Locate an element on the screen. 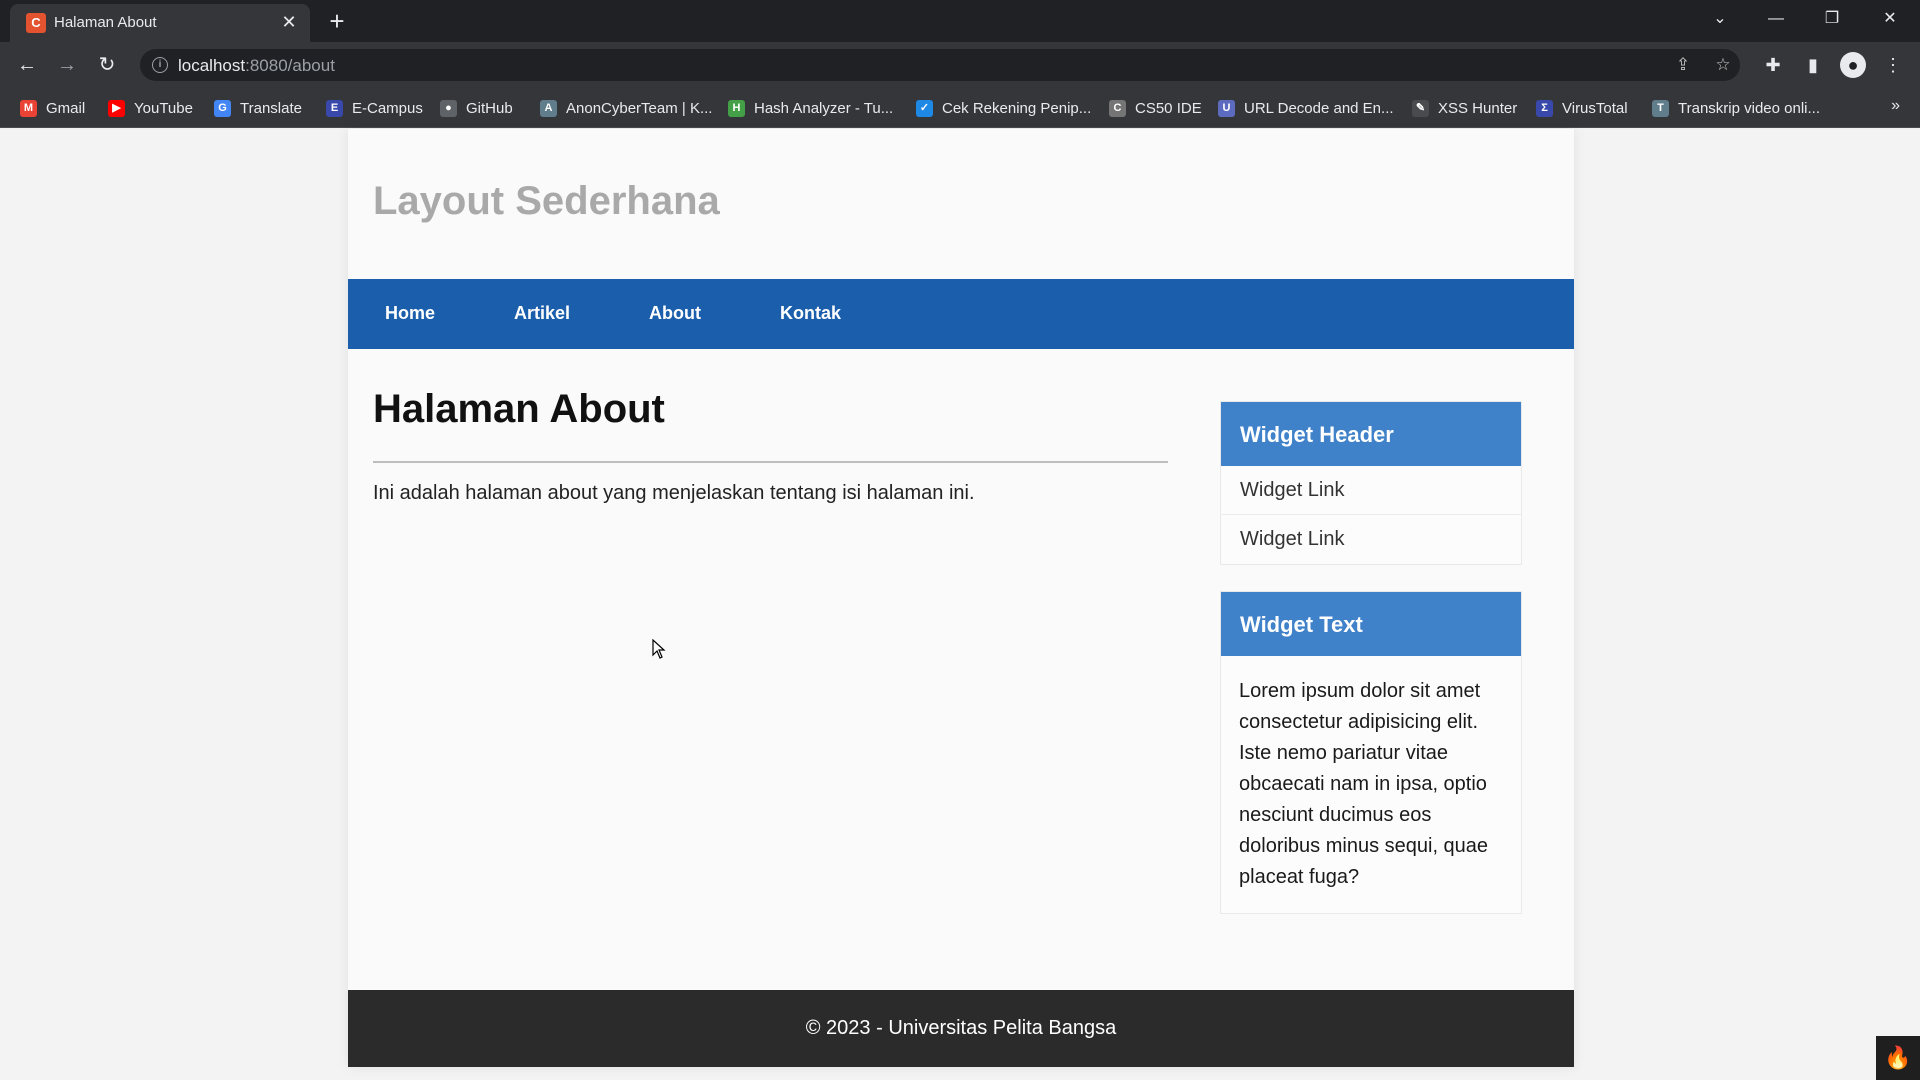 This screenshot has height=1080, width=1920. browser-tab-strip: C Halaman About ✕ + ⌄ — ❐ ✕ is located at coordinates (960, 21).